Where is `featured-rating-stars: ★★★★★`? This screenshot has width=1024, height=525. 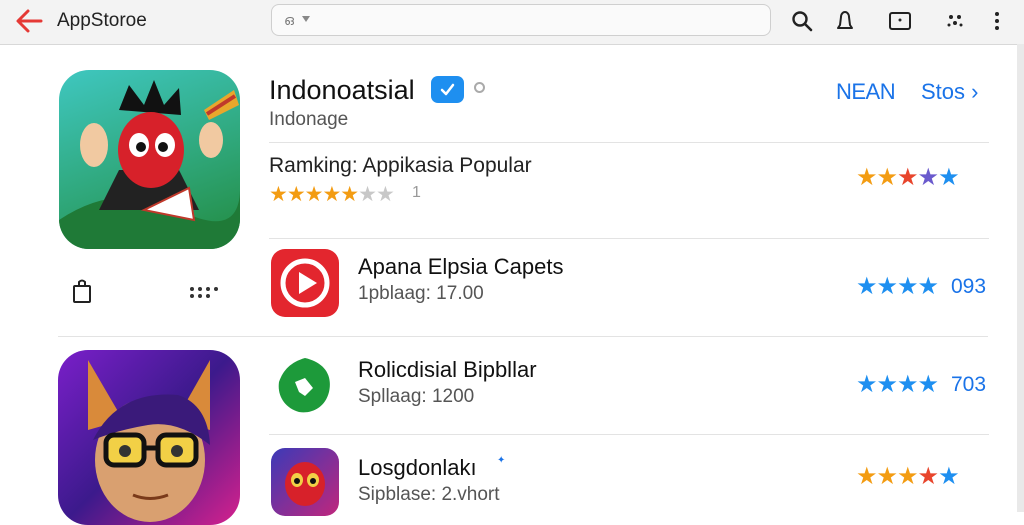
featured-rating-stars: ★★★★★ is located at coordinates (908, 177).